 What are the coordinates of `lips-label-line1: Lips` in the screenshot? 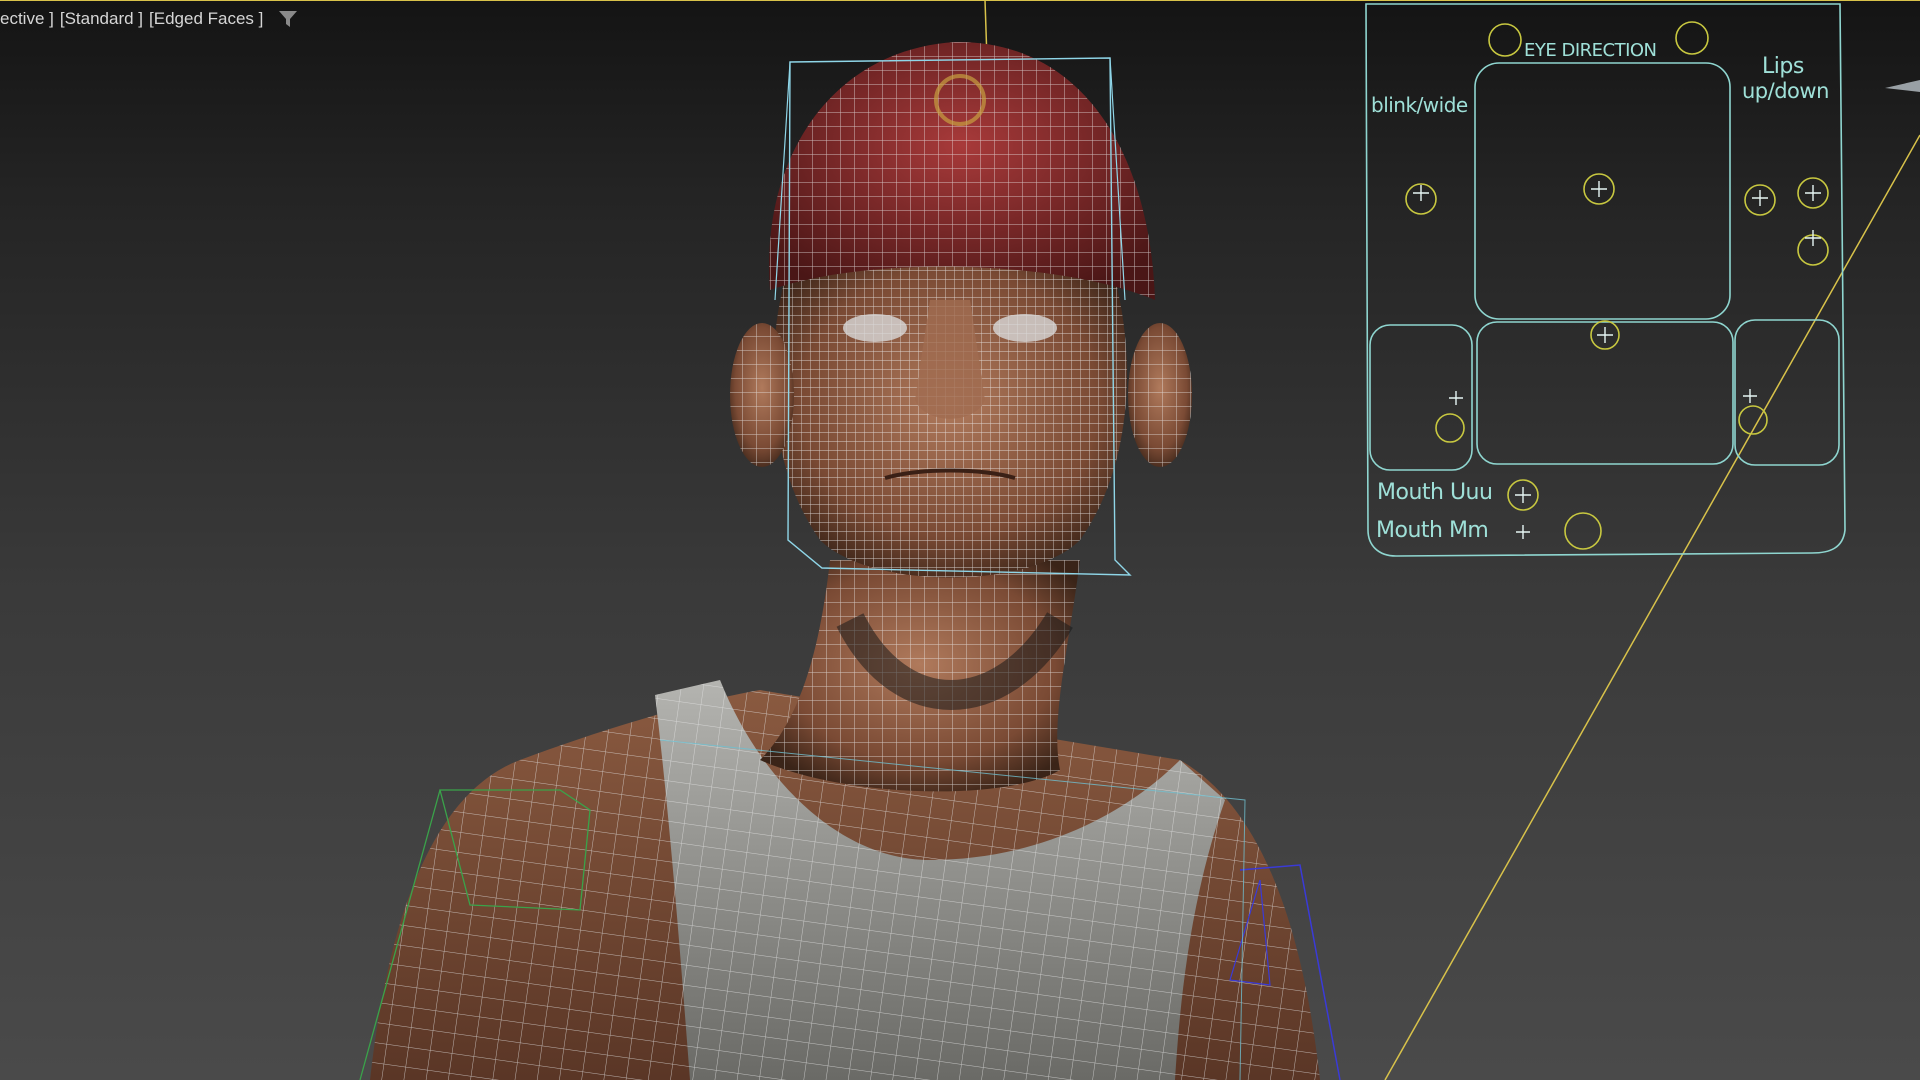 It's located at (1783, 66).